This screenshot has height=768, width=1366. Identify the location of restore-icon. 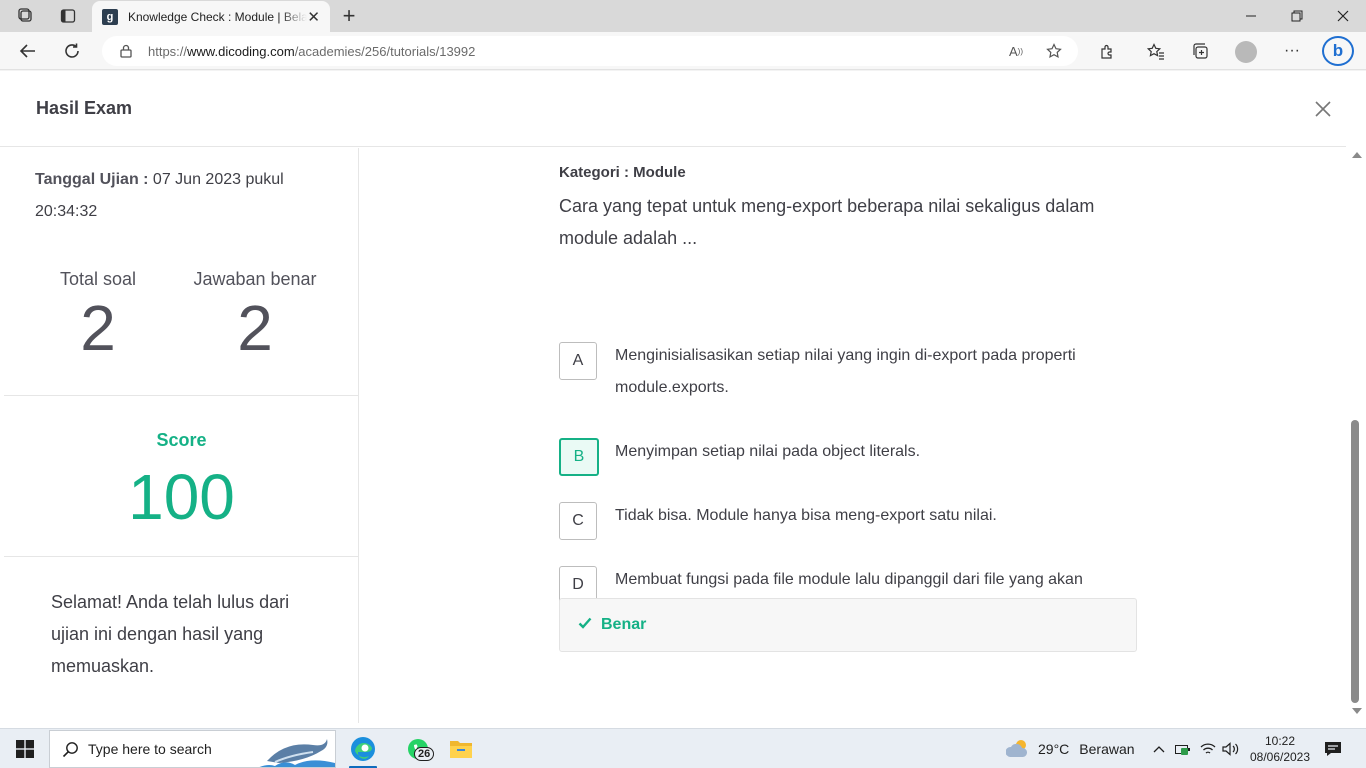
(1297, 16).